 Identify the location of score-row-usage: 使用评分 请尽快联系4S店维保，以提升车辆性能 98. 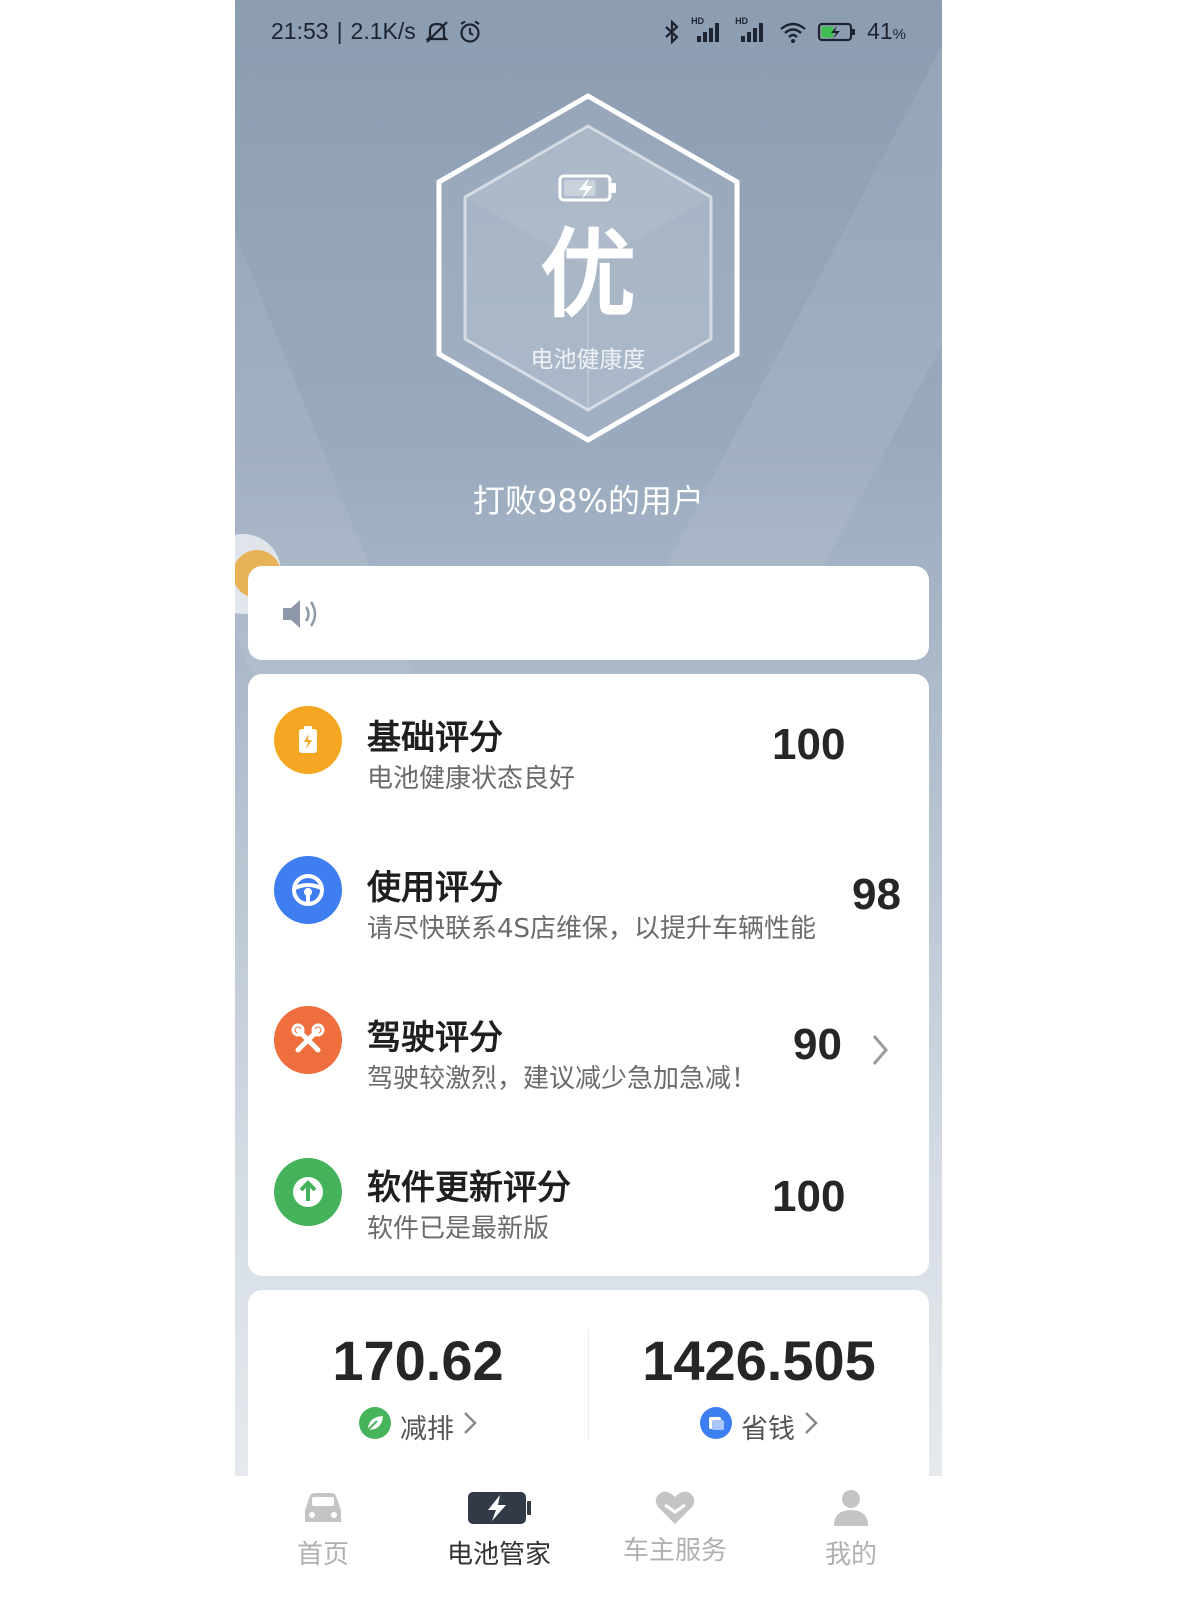
(588, 899).